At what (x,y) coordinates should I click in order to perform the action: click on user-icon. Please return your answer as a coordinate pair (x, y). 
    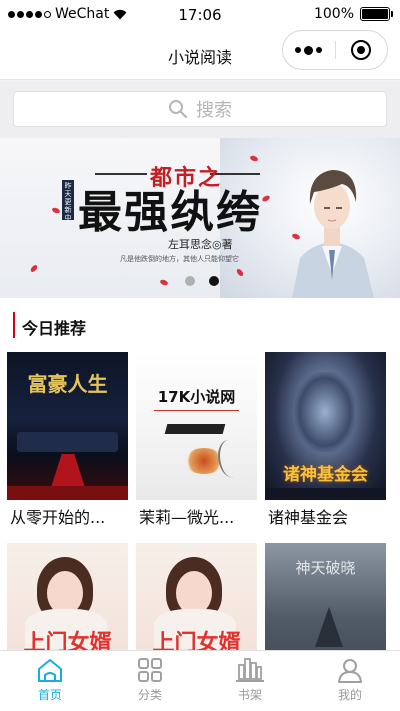
    Looking at the image, I should click on (350, 671).